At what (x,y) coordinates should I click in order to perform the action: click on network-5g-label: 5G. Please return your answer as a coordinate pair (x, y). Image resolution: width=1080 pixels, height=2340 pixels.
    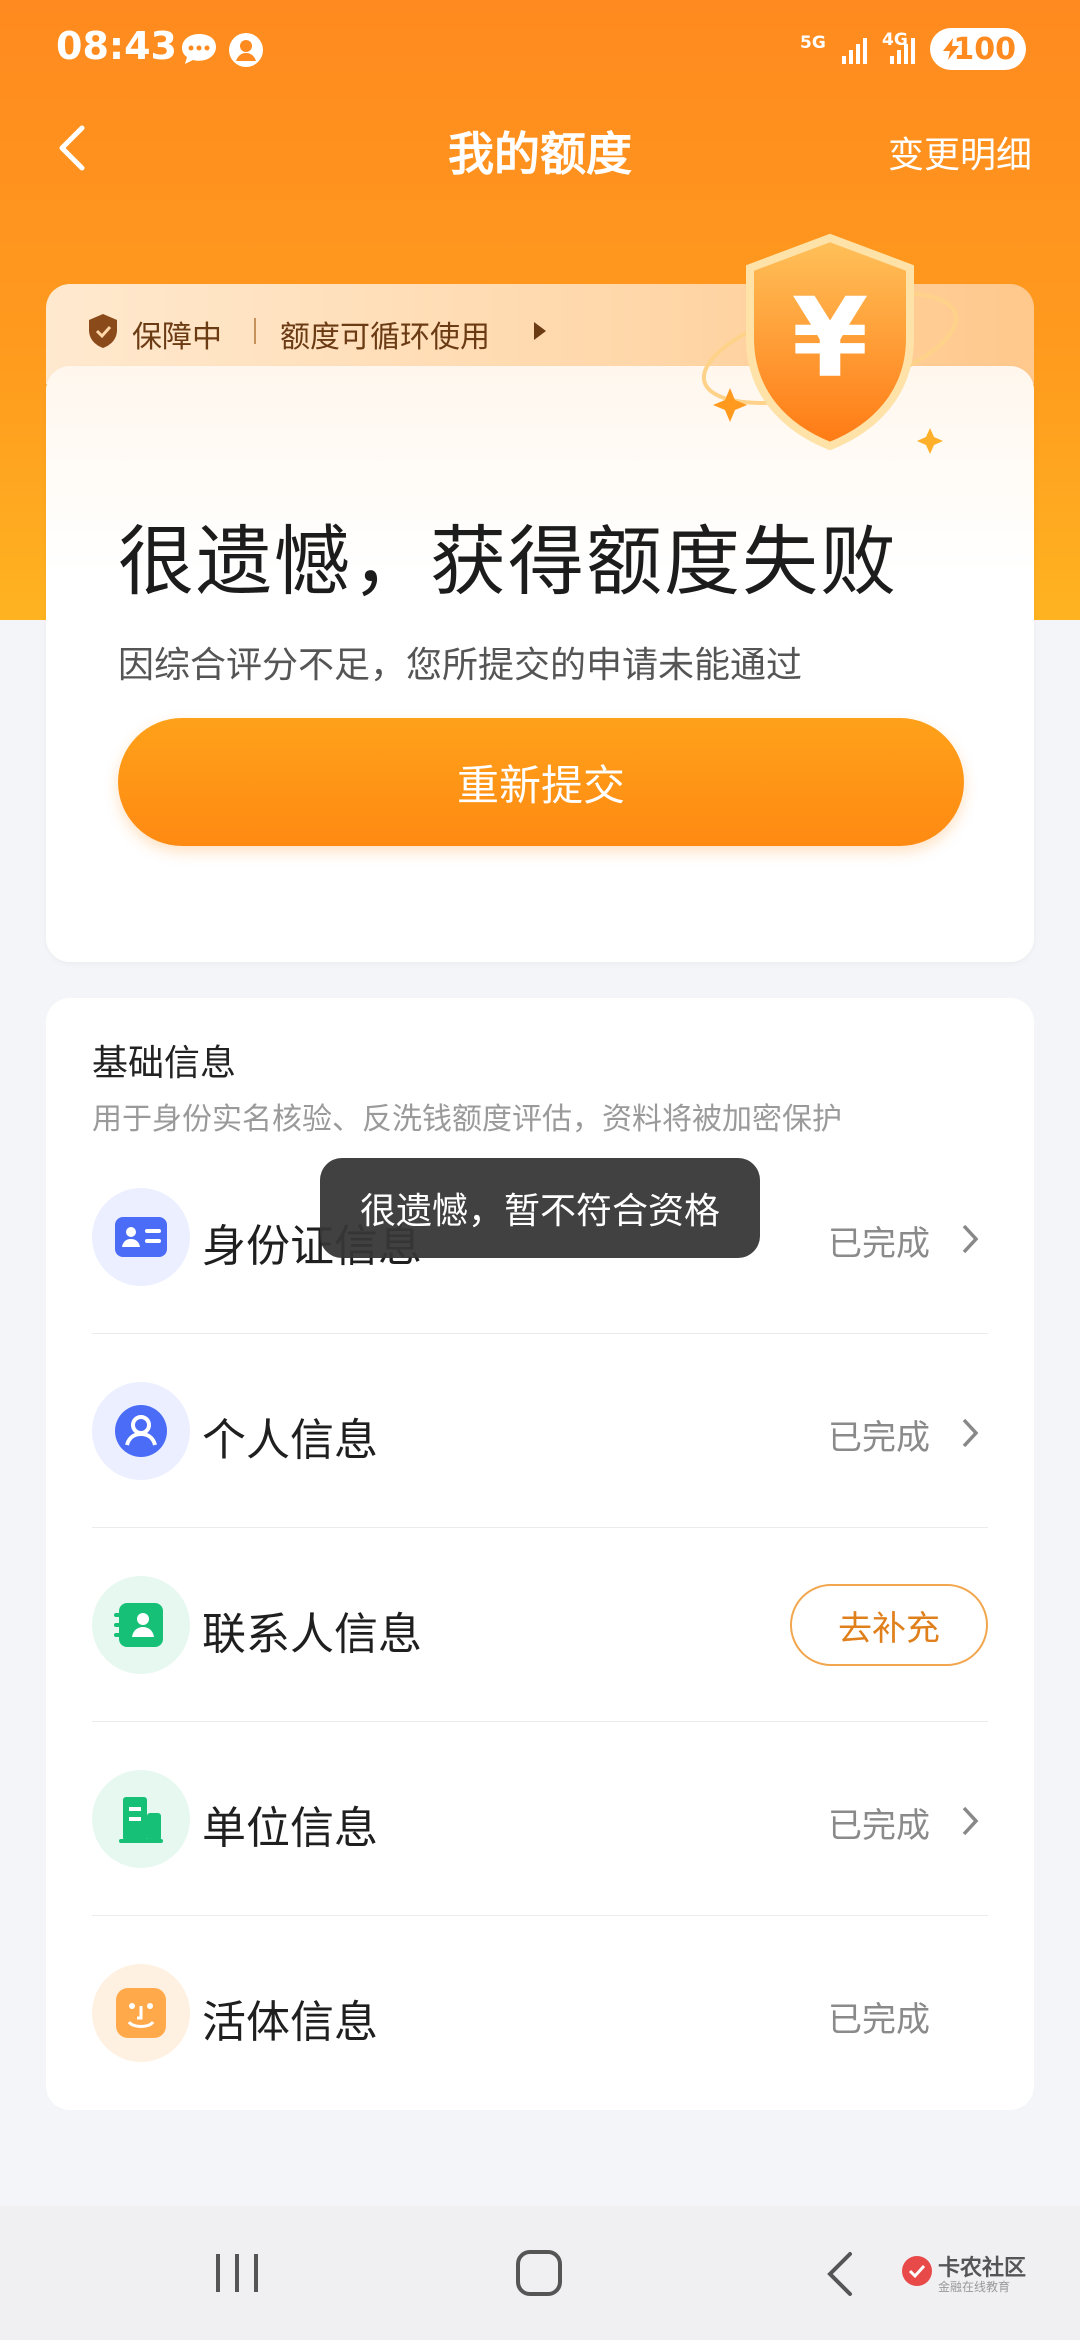
    Looking at the image, I should click on (813, 43).